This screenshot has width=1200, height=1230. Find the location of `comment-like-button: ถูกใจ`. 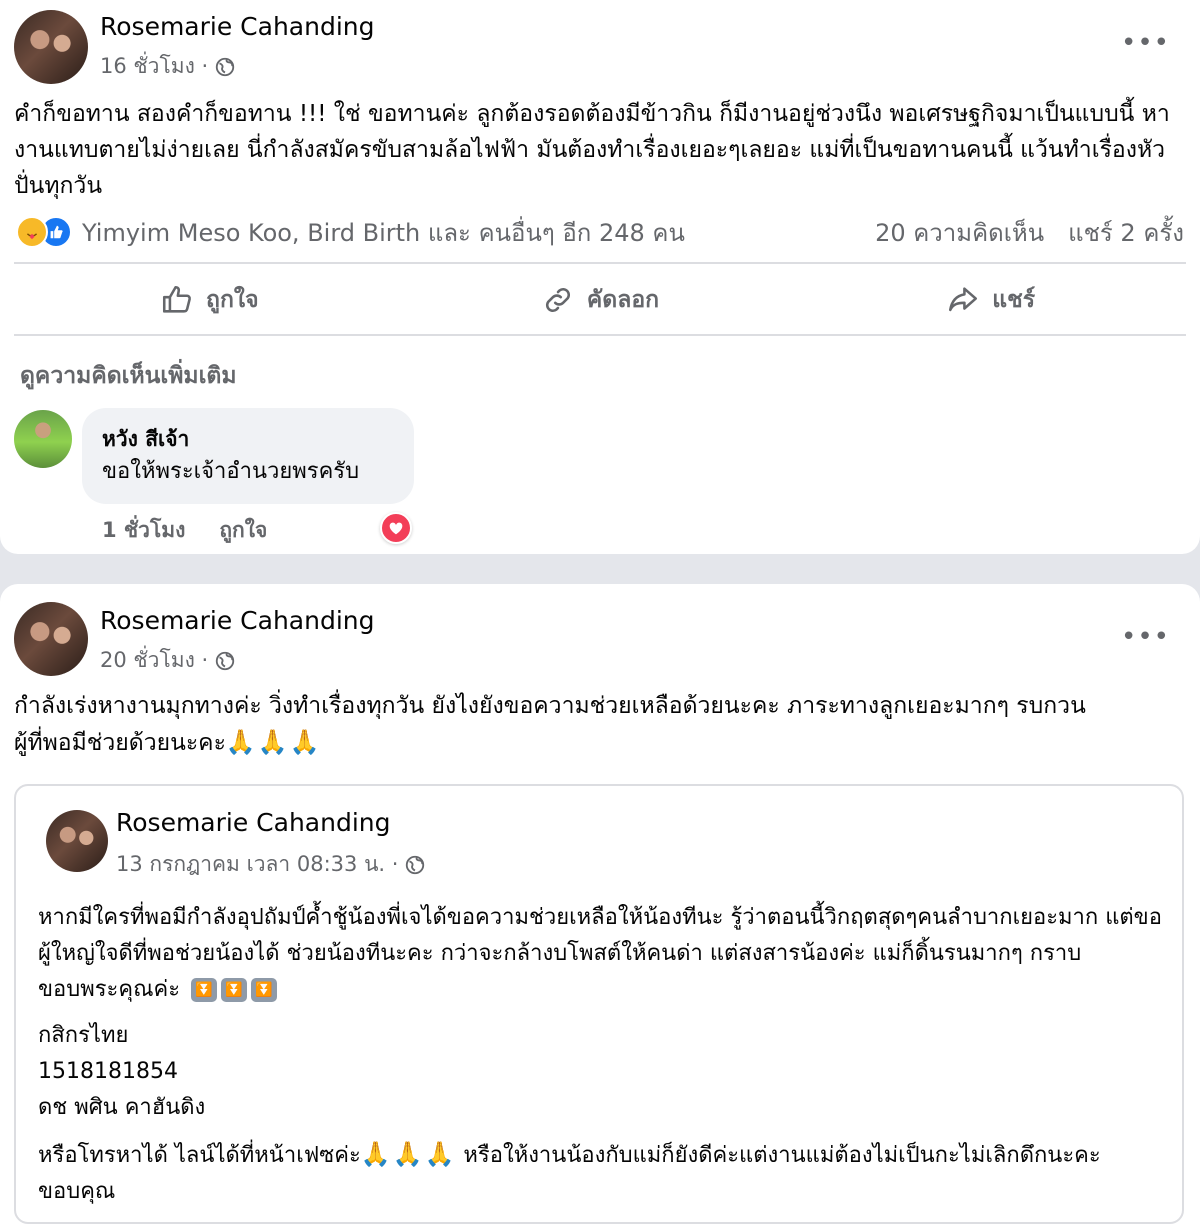

comment-like-button: ถูกใจ is located at coordinates (243, 530).